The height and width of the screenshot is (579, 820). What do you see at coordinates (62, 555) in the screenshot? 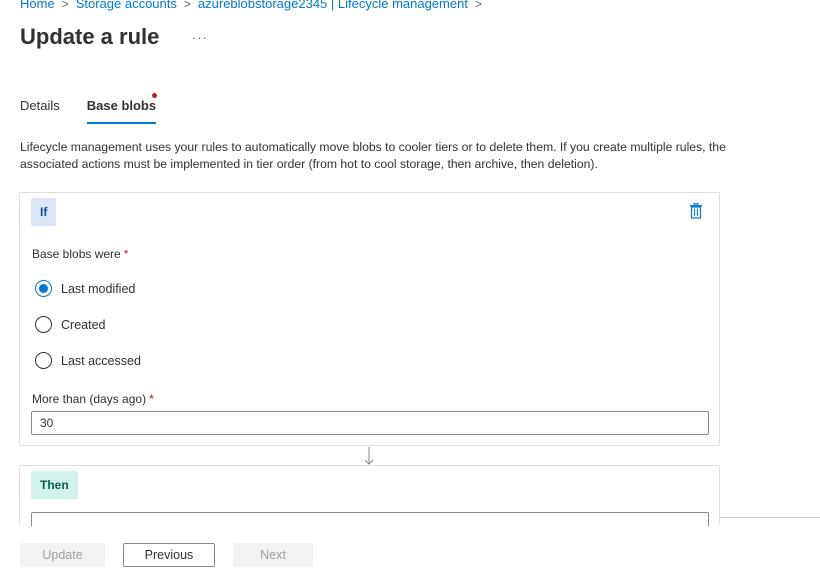
I see `update-button: Update` at bounding box center [62, 555].